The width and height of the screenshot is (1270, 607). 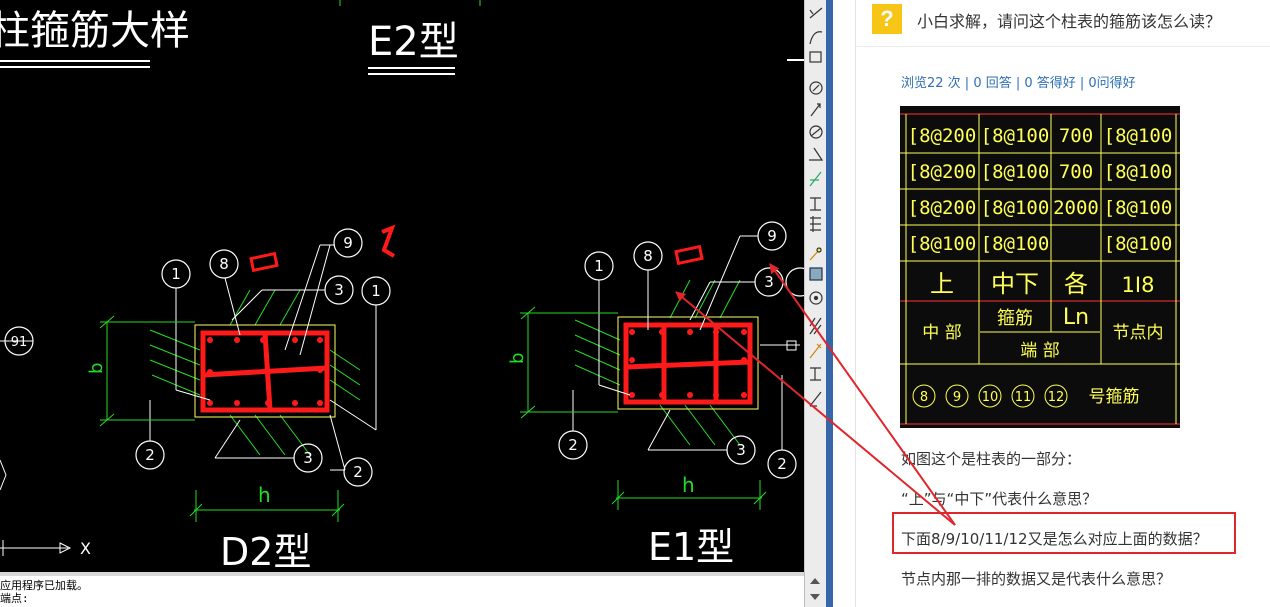 I want to click on e1-callout-2b: 2, so click(x=782, y=464).